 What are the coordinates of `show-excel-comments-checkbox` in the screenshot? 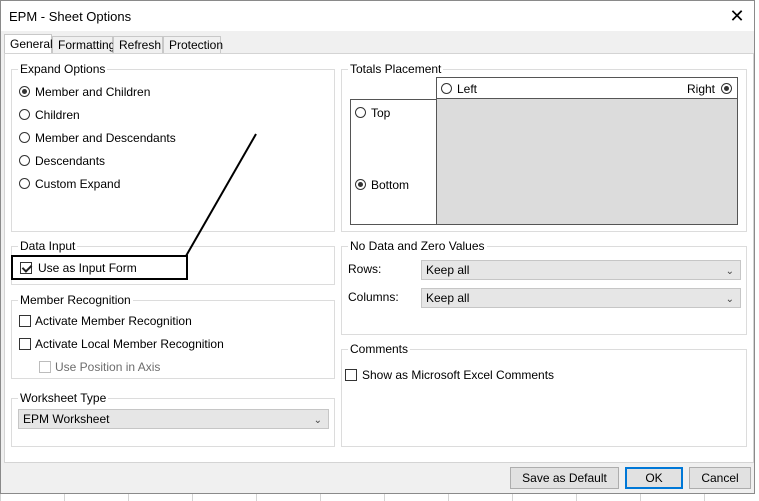 It's located at (351, 375).